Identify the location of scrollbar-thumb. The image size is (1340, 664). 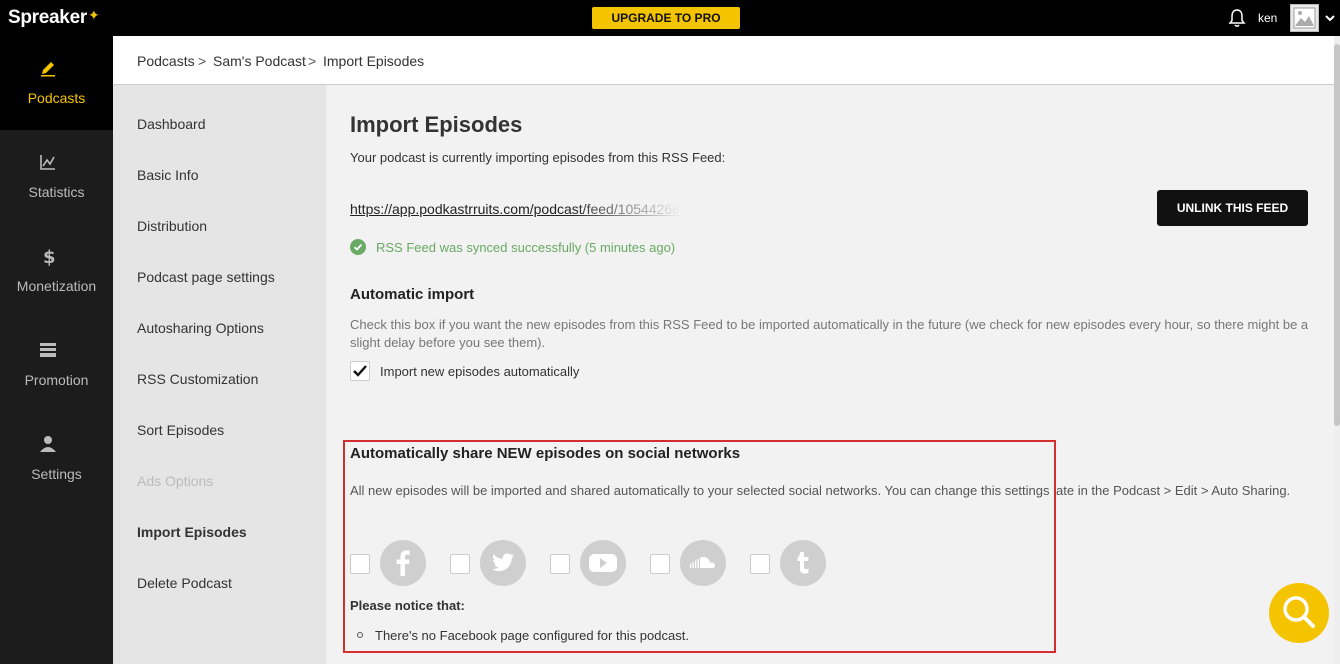
(1337, 235).